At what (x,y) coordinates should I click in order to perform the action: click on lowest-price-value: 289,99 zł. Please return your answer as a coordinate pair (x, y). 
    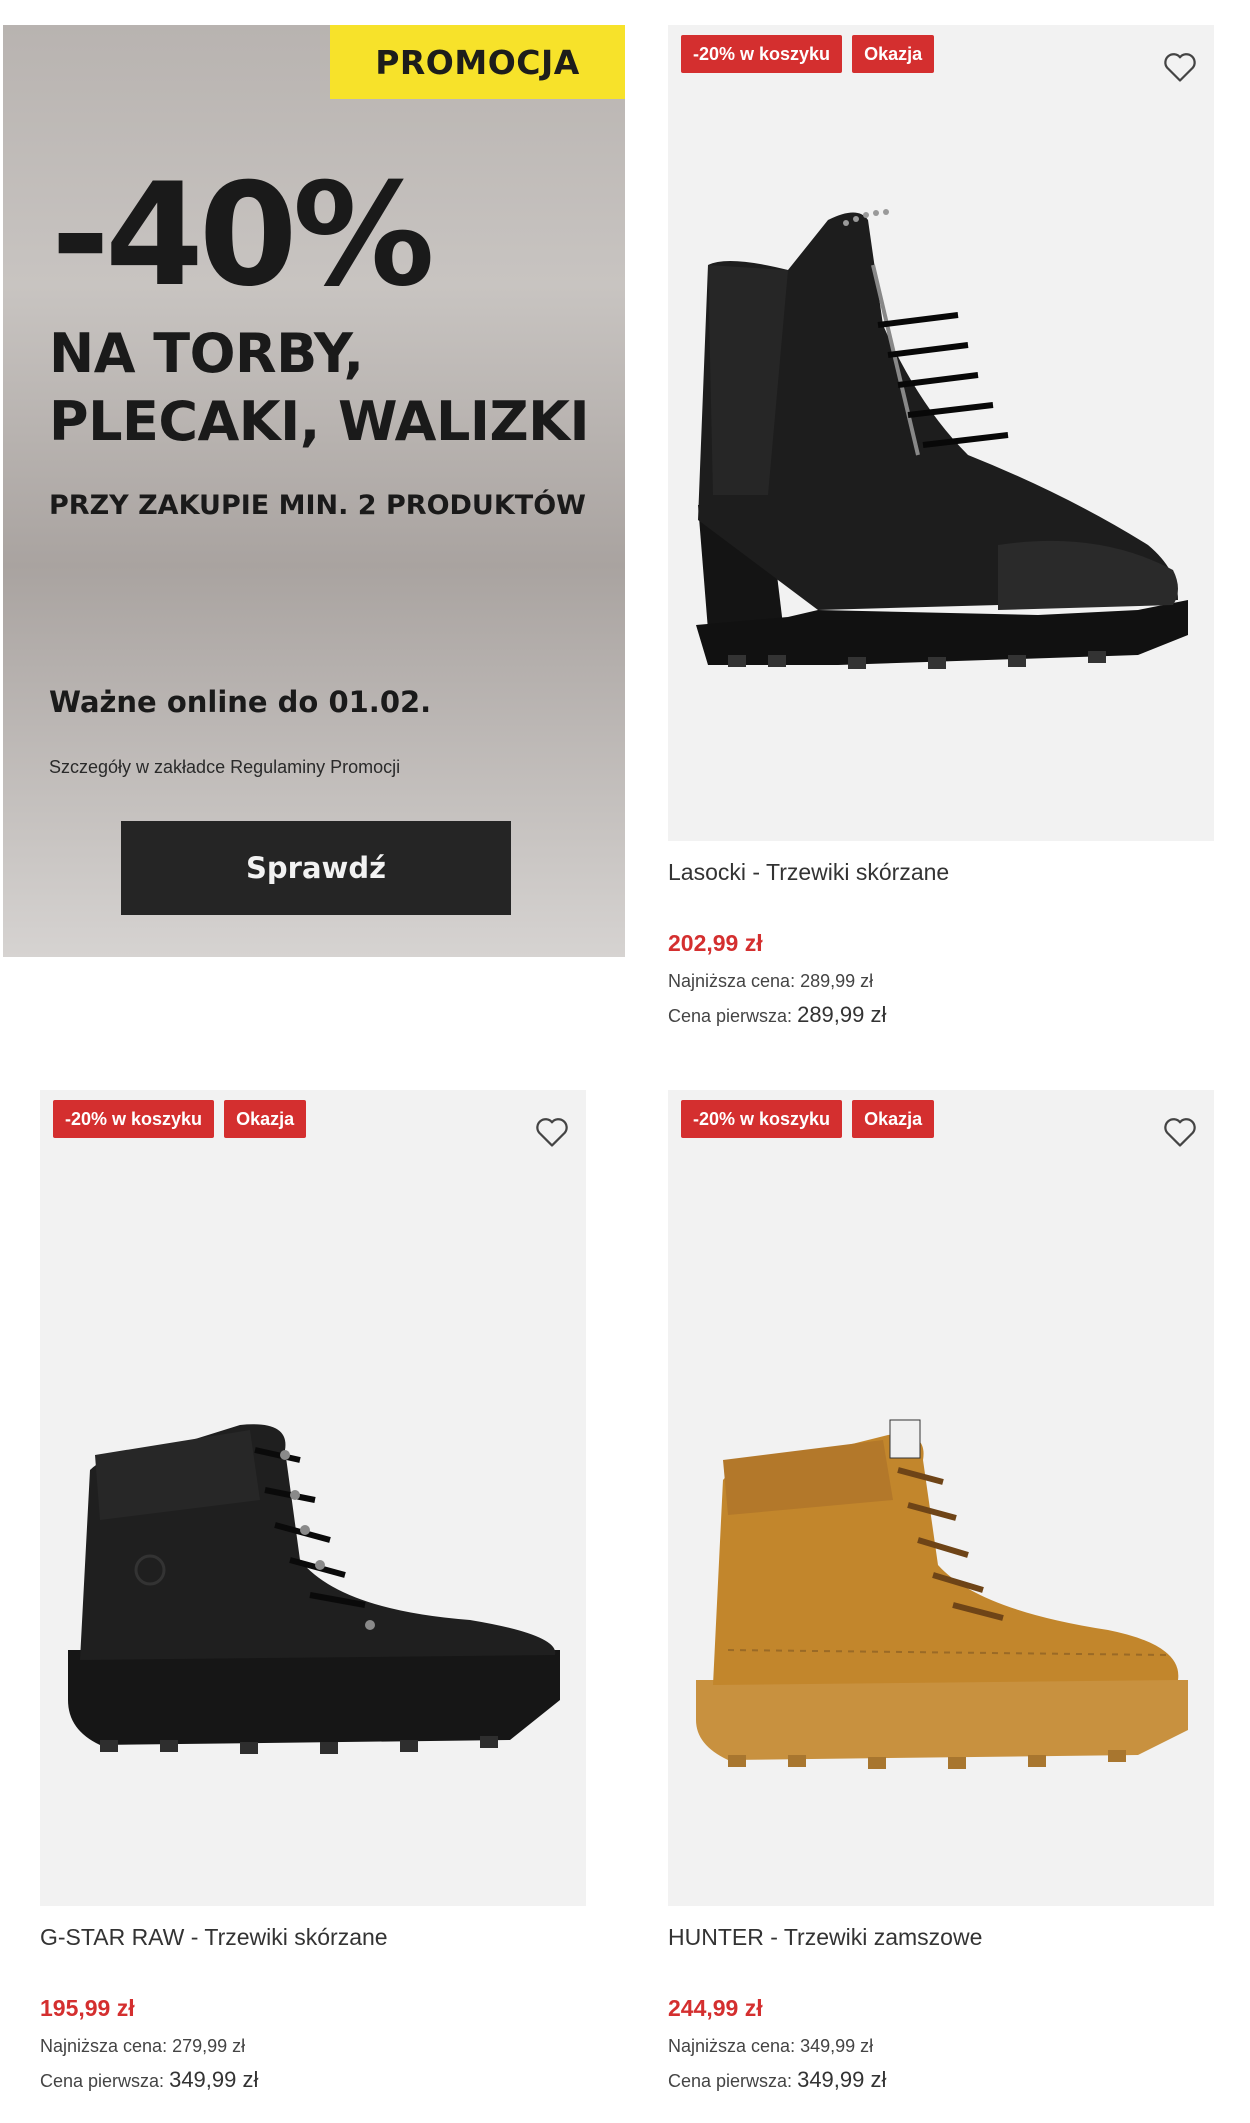
    Looking at the image, I should click on (837, 981).